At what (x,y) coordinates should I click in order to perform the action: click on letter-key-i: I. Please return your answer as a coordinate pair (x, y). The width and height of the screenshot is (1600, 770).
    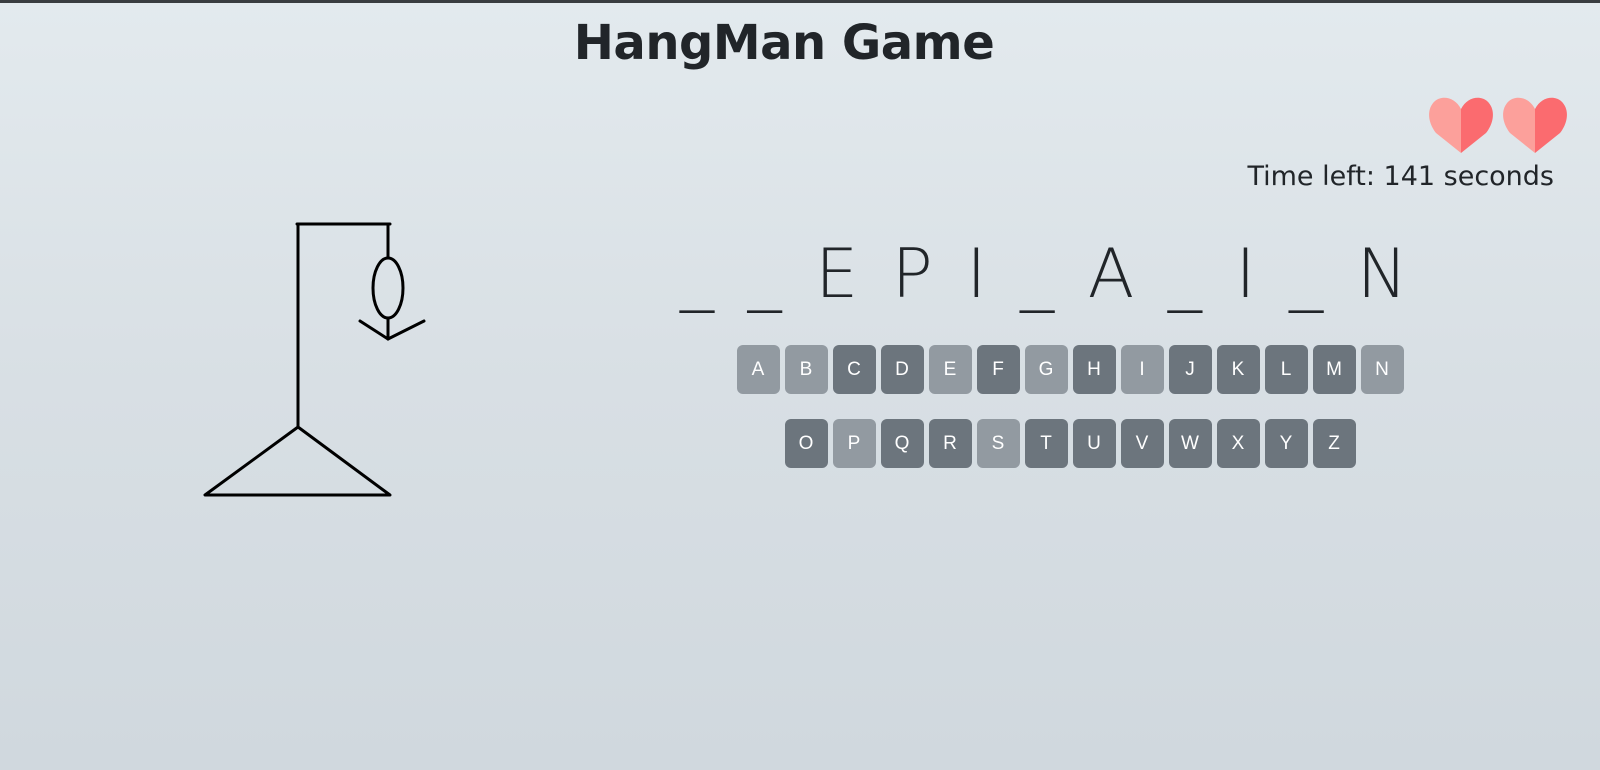
    Looking at the image, I should click on (1142, 369).